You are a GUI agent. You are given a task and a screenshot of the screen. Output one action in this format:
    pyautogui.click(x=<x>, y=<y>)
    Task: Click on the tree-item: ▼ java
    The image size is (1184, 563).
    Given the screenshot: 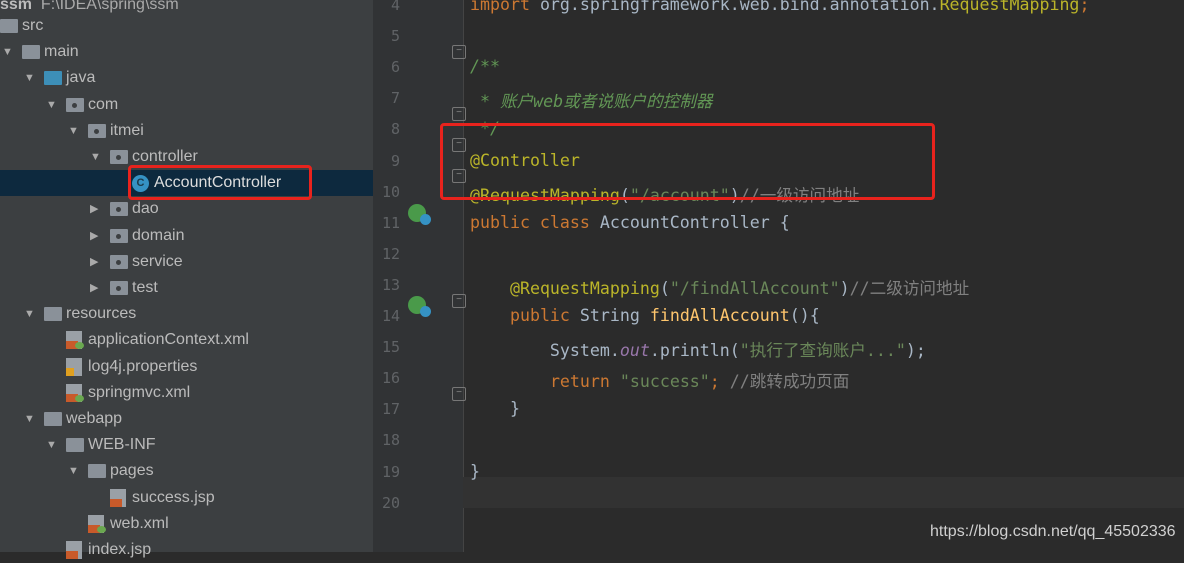 What is the action you would take?
    pyautogui.click(x=186, y=78)
    